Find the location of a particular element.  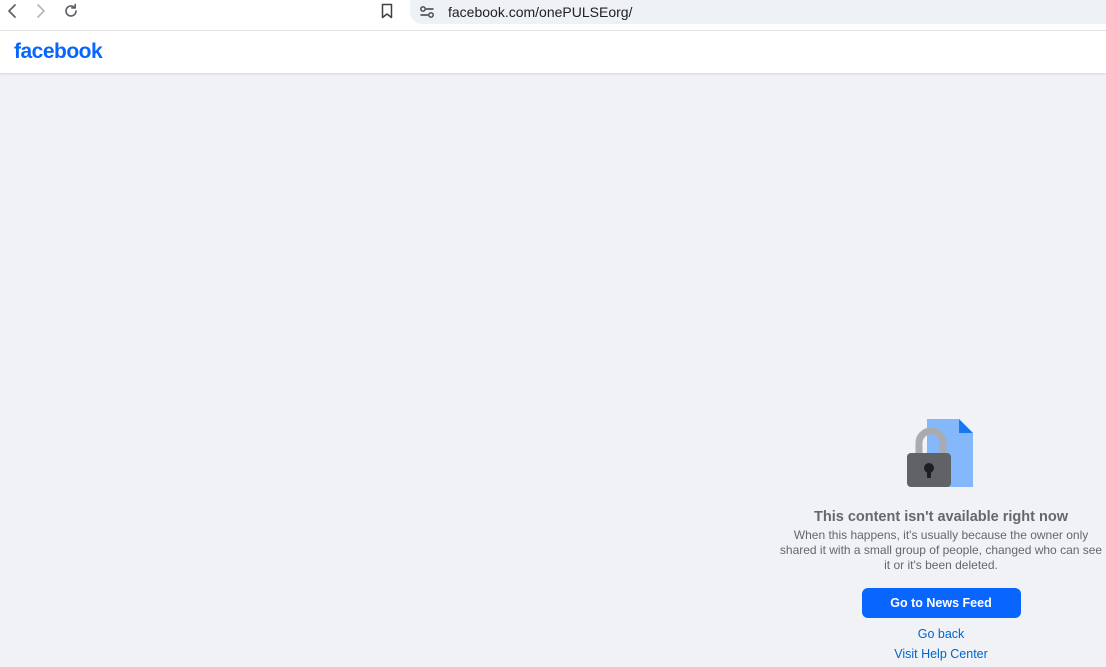

lock-document-icon is located at coordinates (940, 453).